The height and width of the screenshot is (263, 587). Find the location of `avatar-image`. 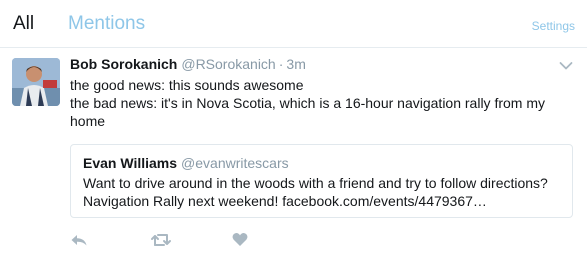

avatar-image is located at coordinates (36, 82).